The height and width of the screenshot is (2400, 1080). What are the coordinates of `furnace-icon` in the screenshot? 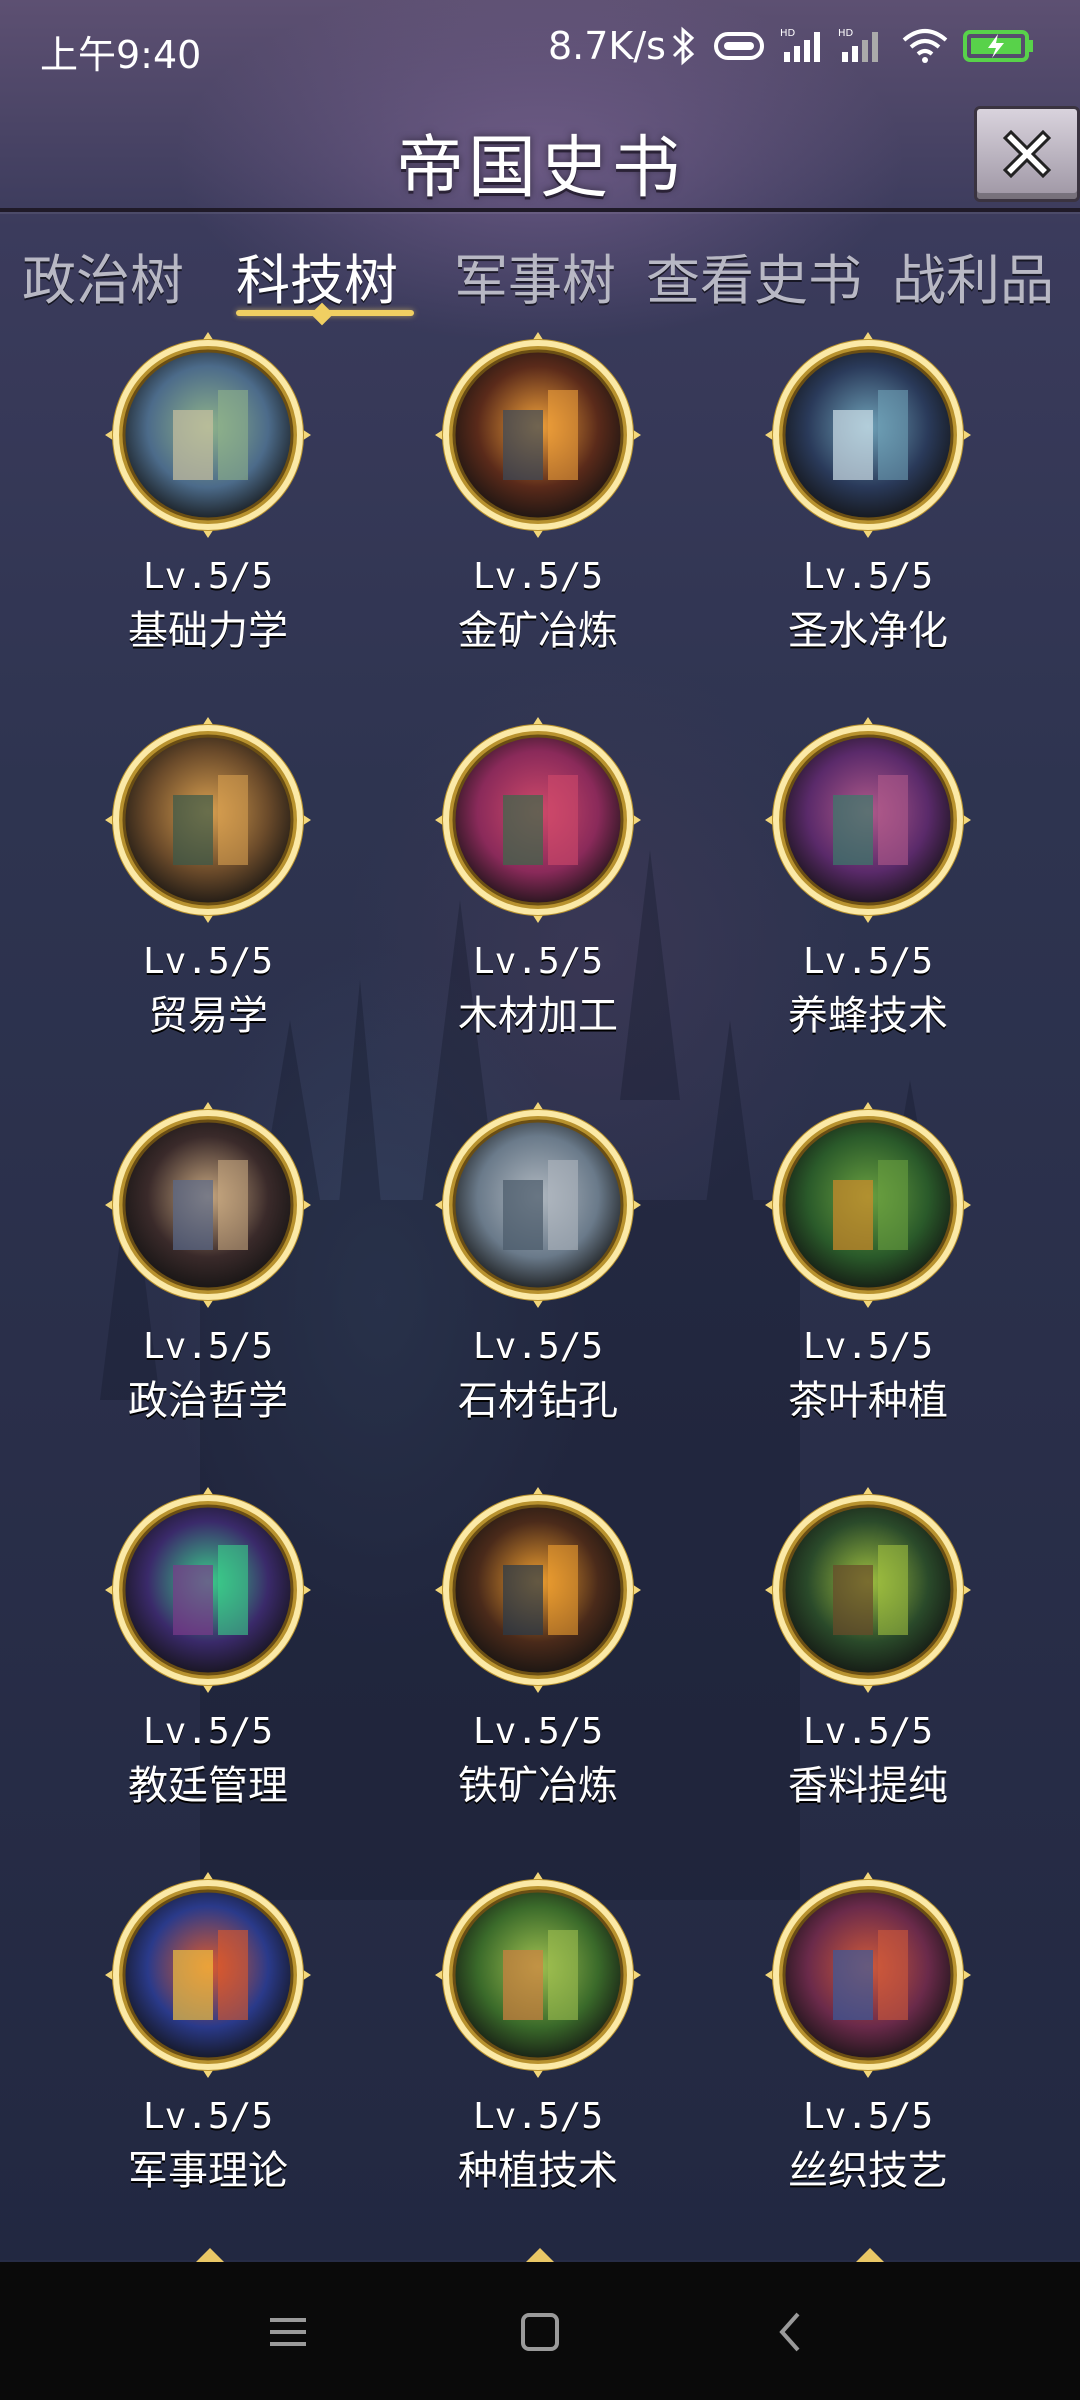 It's located at (538, 435).